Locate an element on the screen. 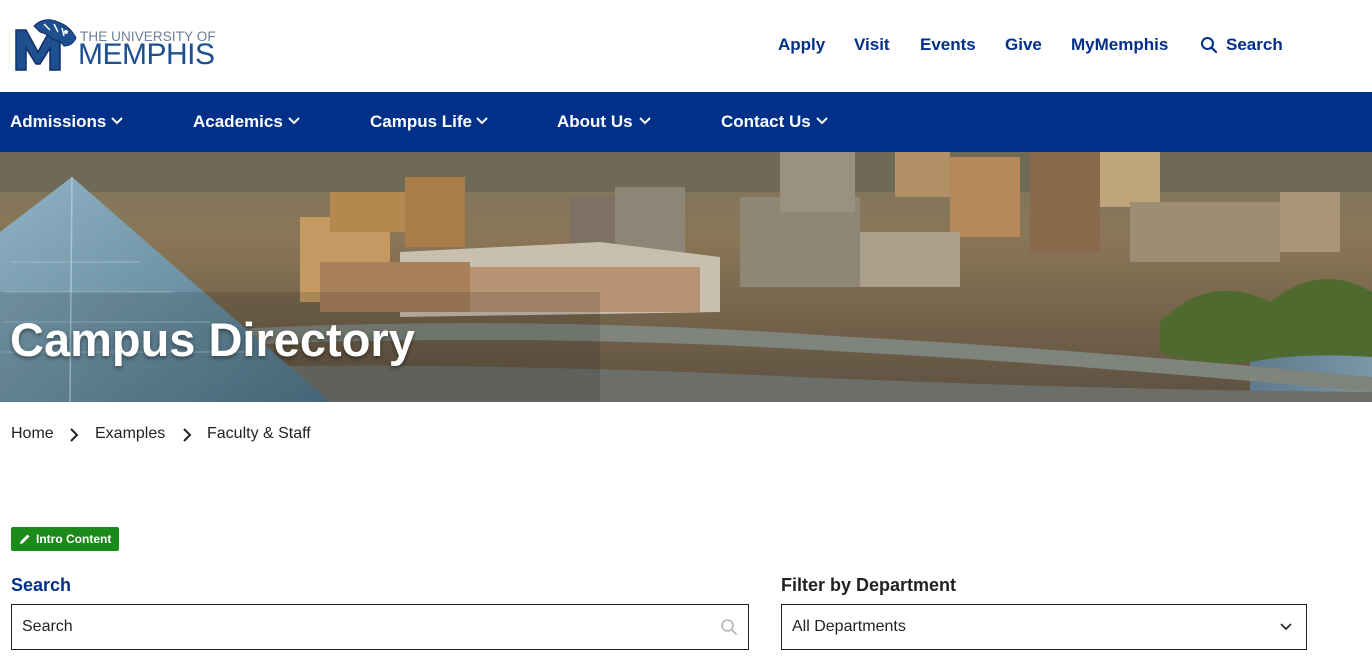  search-label: Search is located at coordinates (41, 585).